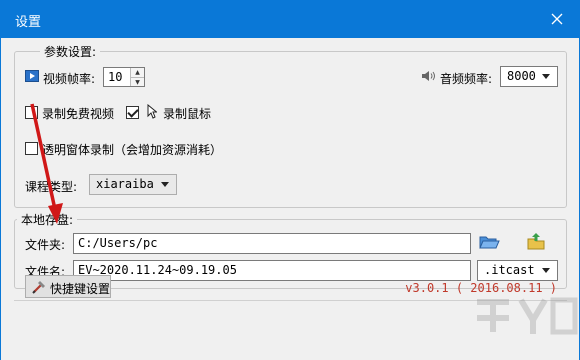  Describe the element at coordinates (47, 219) in the screenshot. I see `storage-group-title: 本地存盘:` at that location.